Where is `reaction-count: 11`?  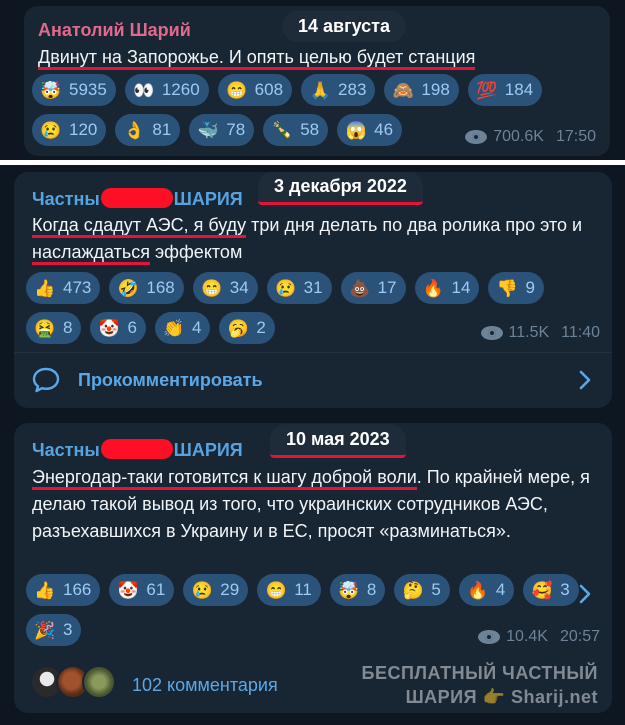 reaction-count: 11 is located at coordinates (303, 589).